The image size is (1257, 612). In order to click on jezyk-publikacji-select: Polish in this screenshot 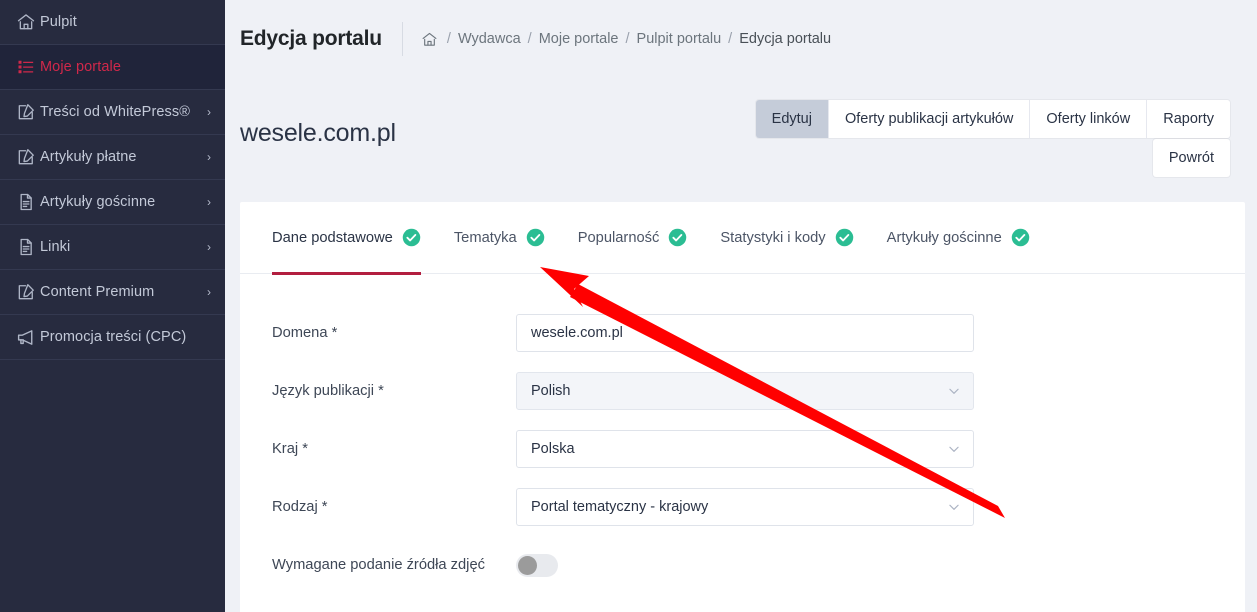, I will do `click(745, 391)`.